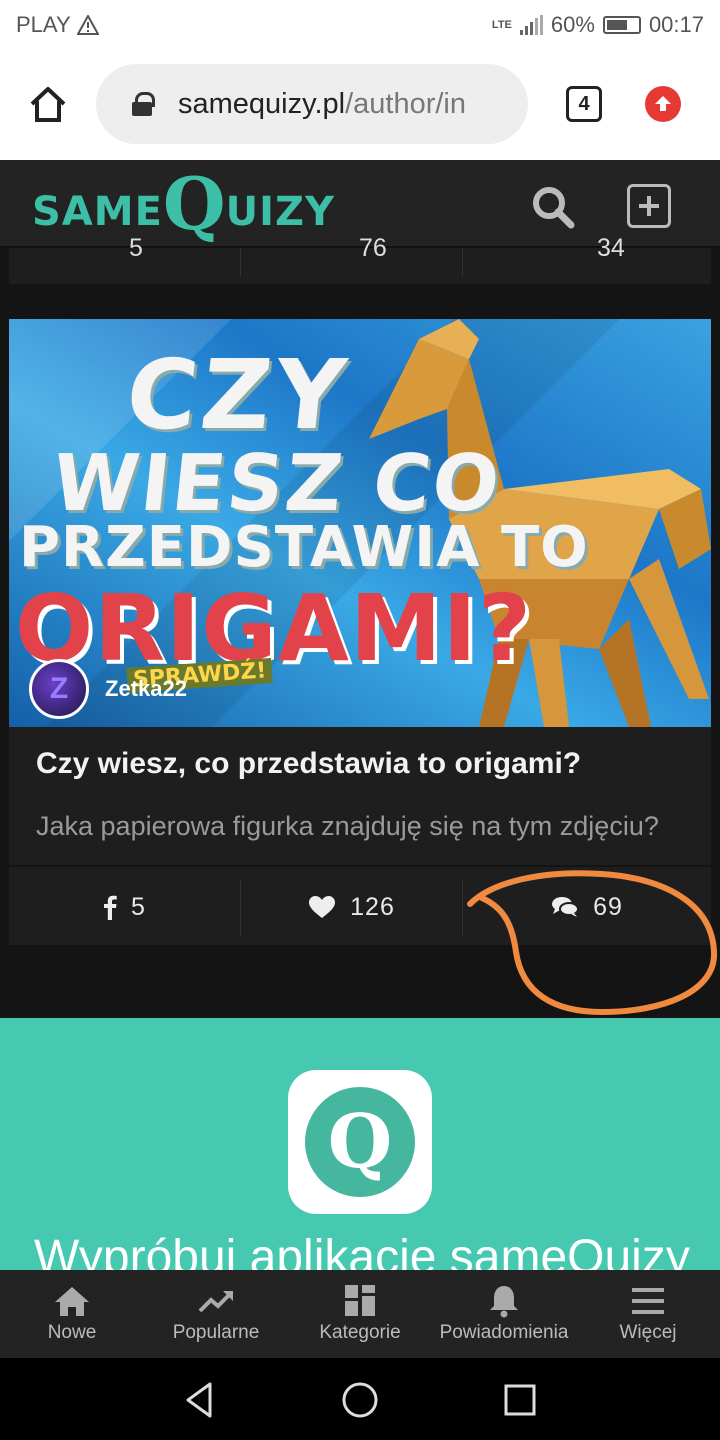  I want to click on prev-like-stat: 76, so click(352, 255).